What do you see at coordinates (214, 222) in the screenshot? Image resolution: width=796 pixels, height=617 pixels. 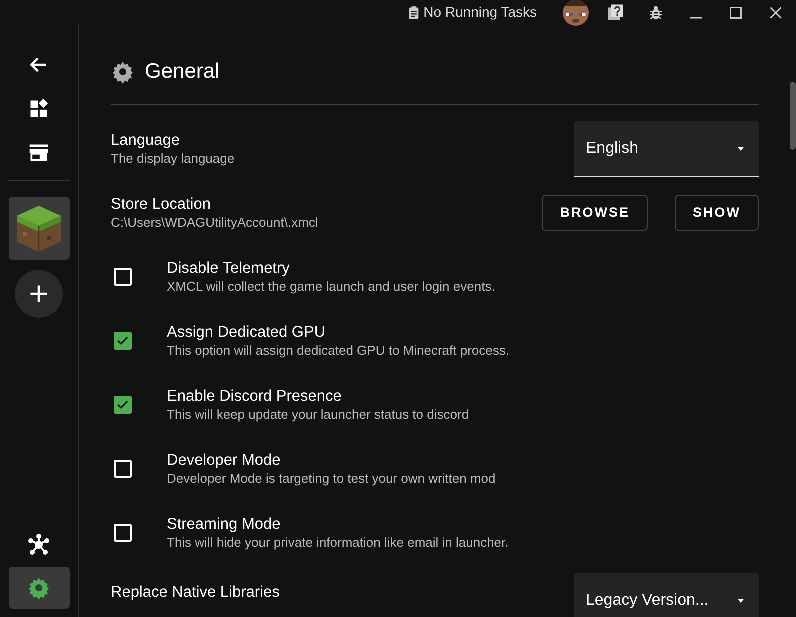 I see `setting-description: C:\Users\WDAGUtilityAccount\.xmcl` at bounding box center [214, 222].